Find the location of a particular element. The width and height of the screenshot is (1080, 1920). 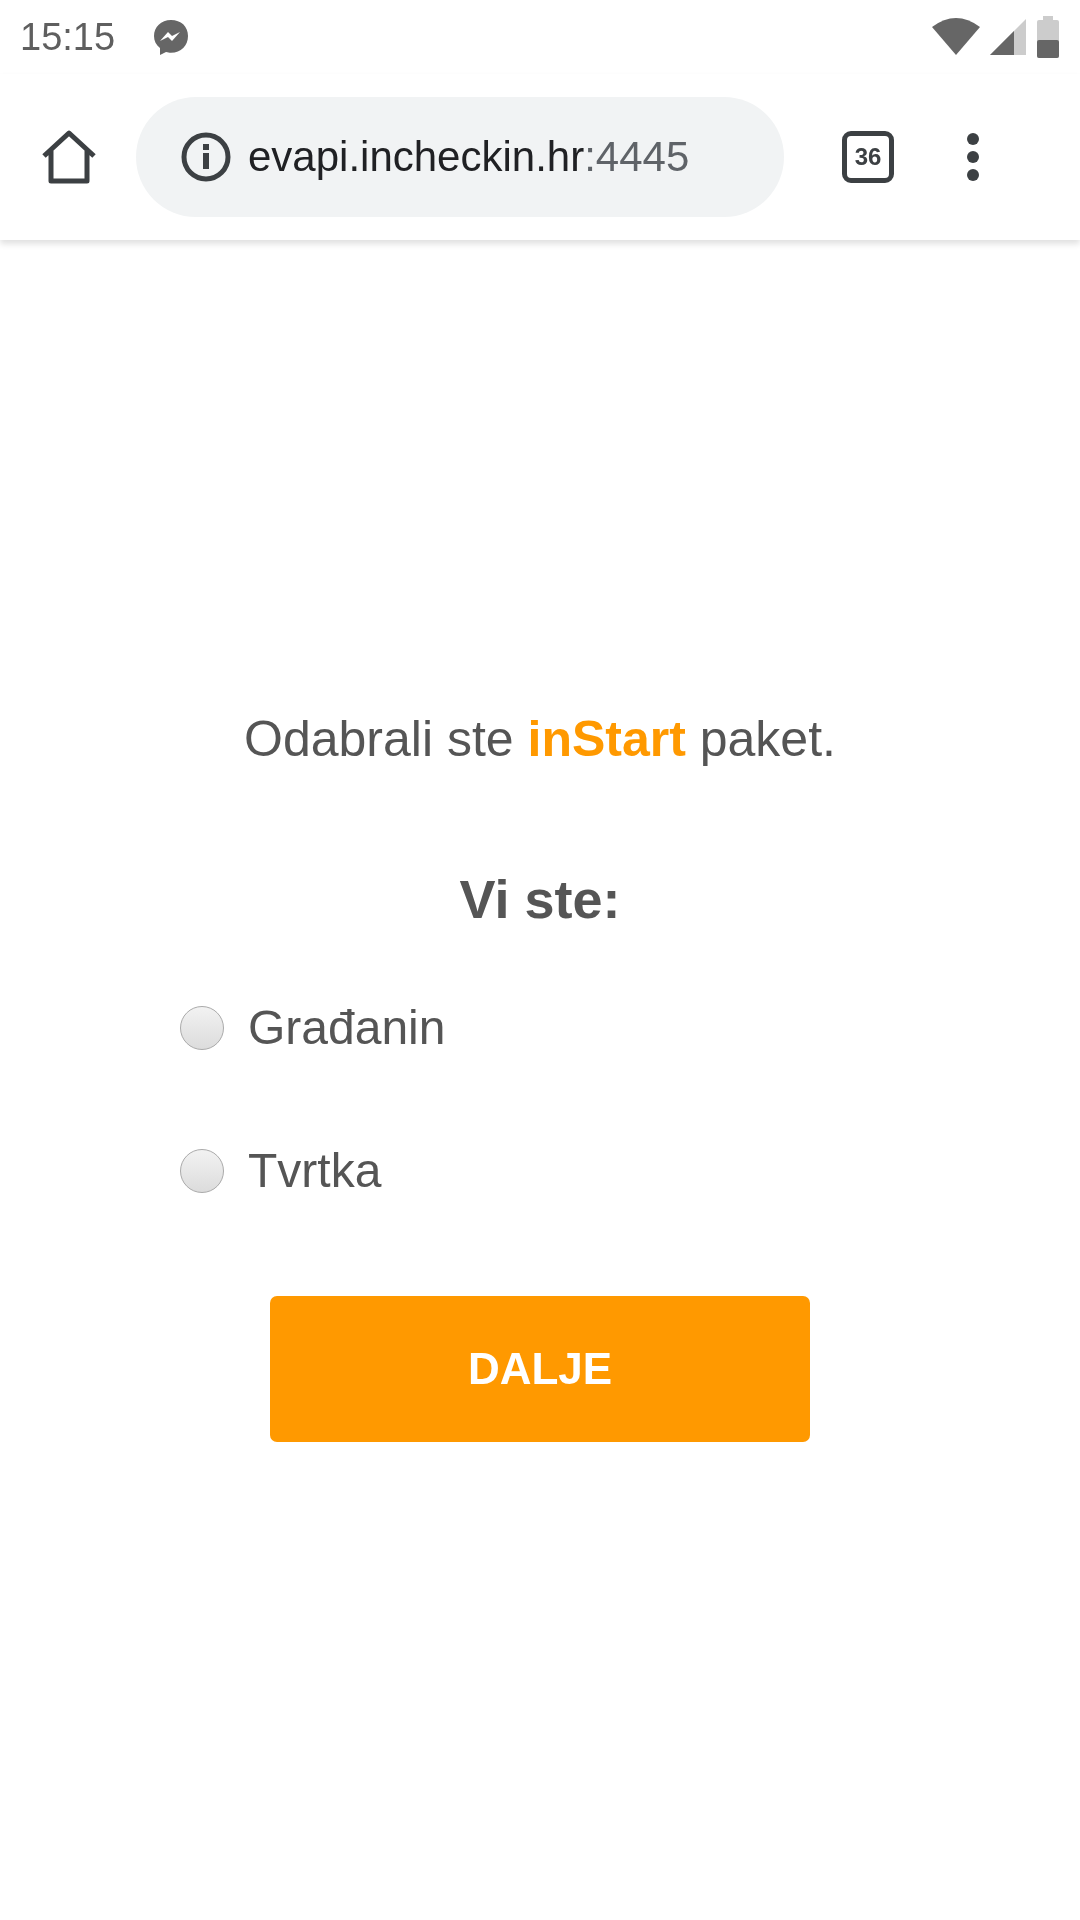

address-bar: evapi.incheckin.hr:4445 is located at coordinates (460, 157).